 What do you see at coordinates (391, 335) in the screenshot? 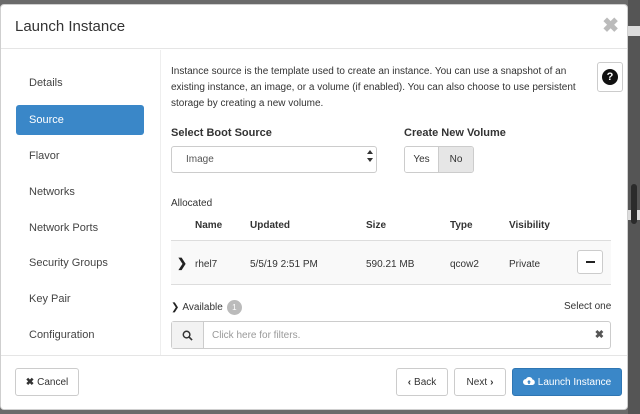
I see `filter-input: Click here for filters. ✖` at bounding box center [391, 335].